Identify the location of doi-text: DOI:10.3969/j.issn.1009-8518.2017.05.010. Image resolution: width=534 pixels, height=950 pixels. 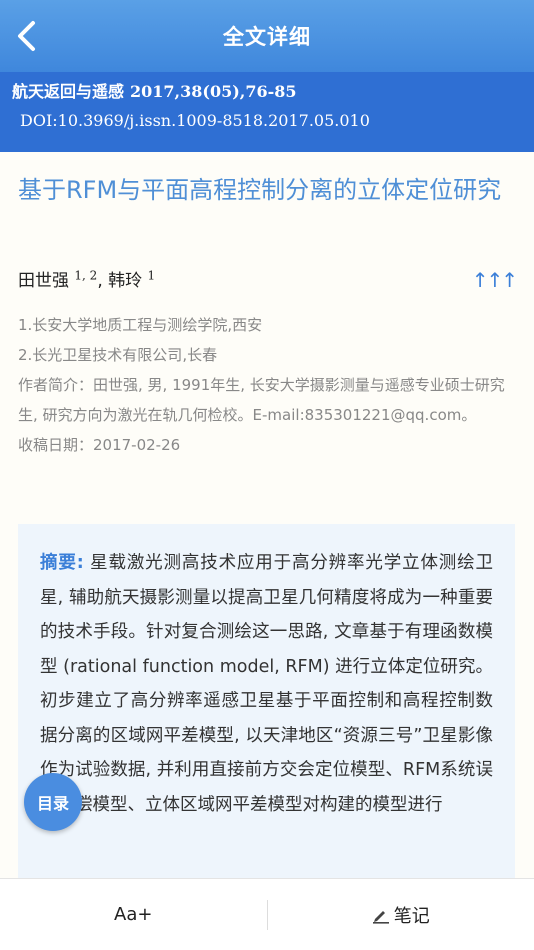
(267, 121).